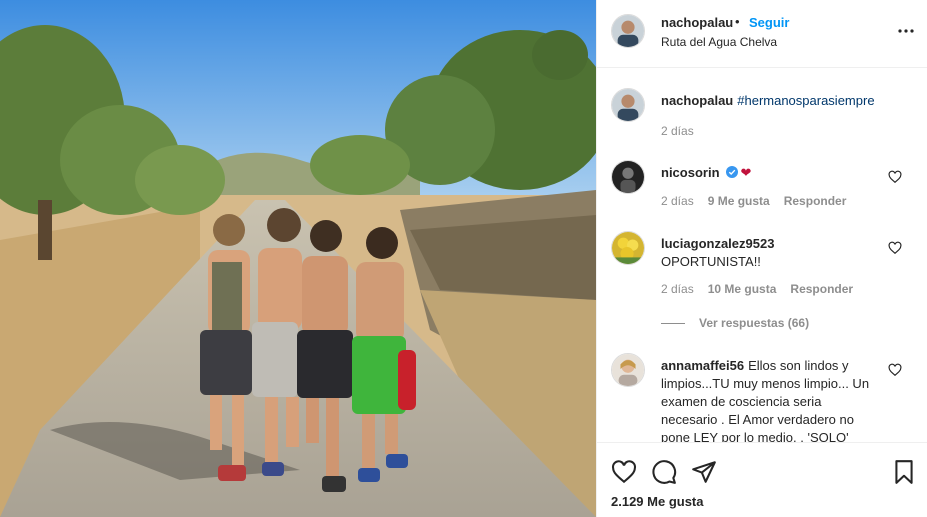  What do you see at coordinates (746, 172) in the screenshot?
I see `red-heart-emoji: ❤` at bounding box center [746, 172].